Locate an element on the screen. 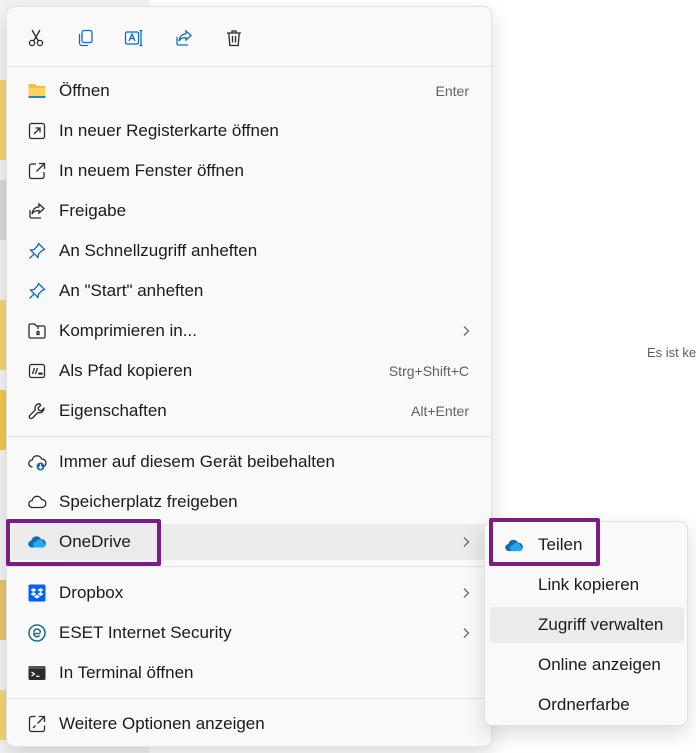 The height and width of the screenshot is (753, 696). menu-item-open-new-tab: In neuer Registerkarte öffnen is located at coordinates (250, 131).